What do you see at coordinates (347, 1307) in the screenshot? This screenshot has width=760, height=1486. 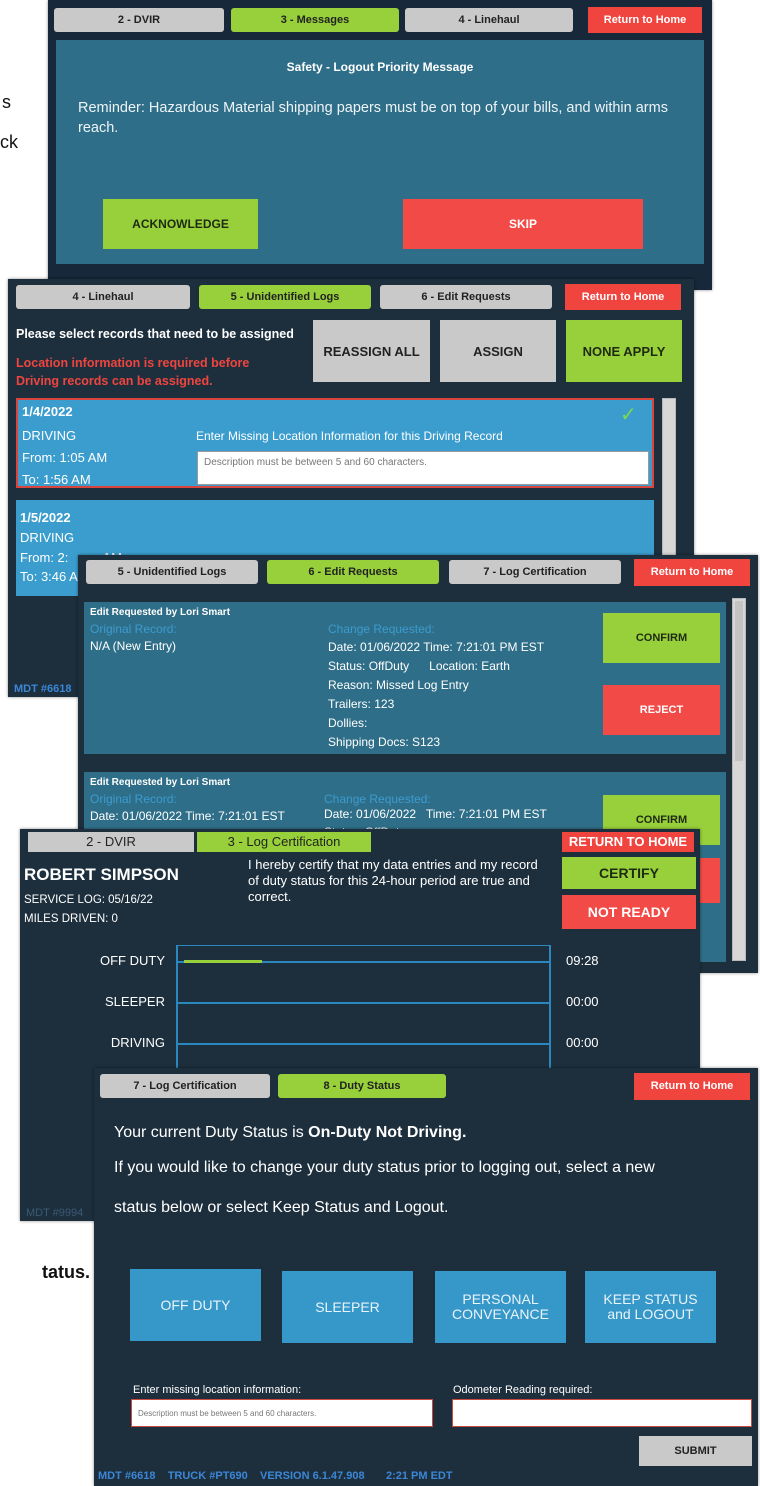 I see `sleeper-button: SLEEPER` at bounding box center [347, 1307].